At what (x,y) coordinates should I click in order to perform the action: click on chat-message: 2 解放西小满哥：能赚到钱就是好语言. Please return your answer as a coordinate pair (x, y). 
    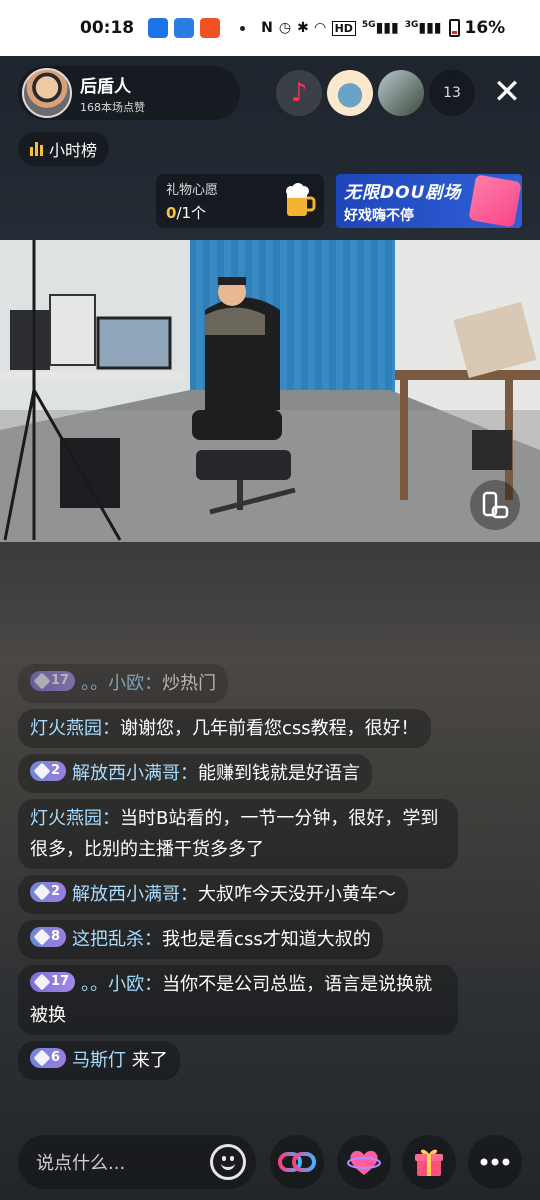
    Looking at the image, I should click on (195, 773).